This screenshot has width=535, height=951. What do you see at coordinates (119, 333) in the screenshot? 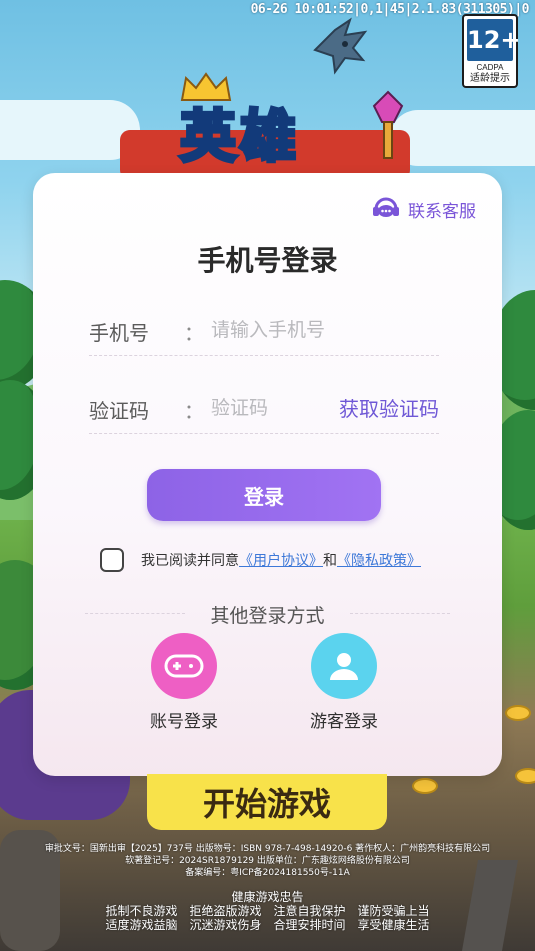
I see `phone-label: 手机号` at bounding box center [119, 333].